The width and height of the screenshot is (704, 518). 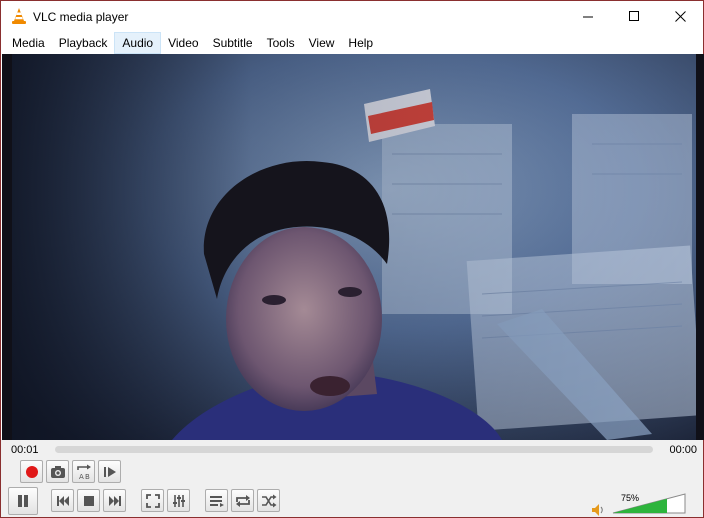 I want to click on elapsed-time: 00:01, so click(x=25, y=450).